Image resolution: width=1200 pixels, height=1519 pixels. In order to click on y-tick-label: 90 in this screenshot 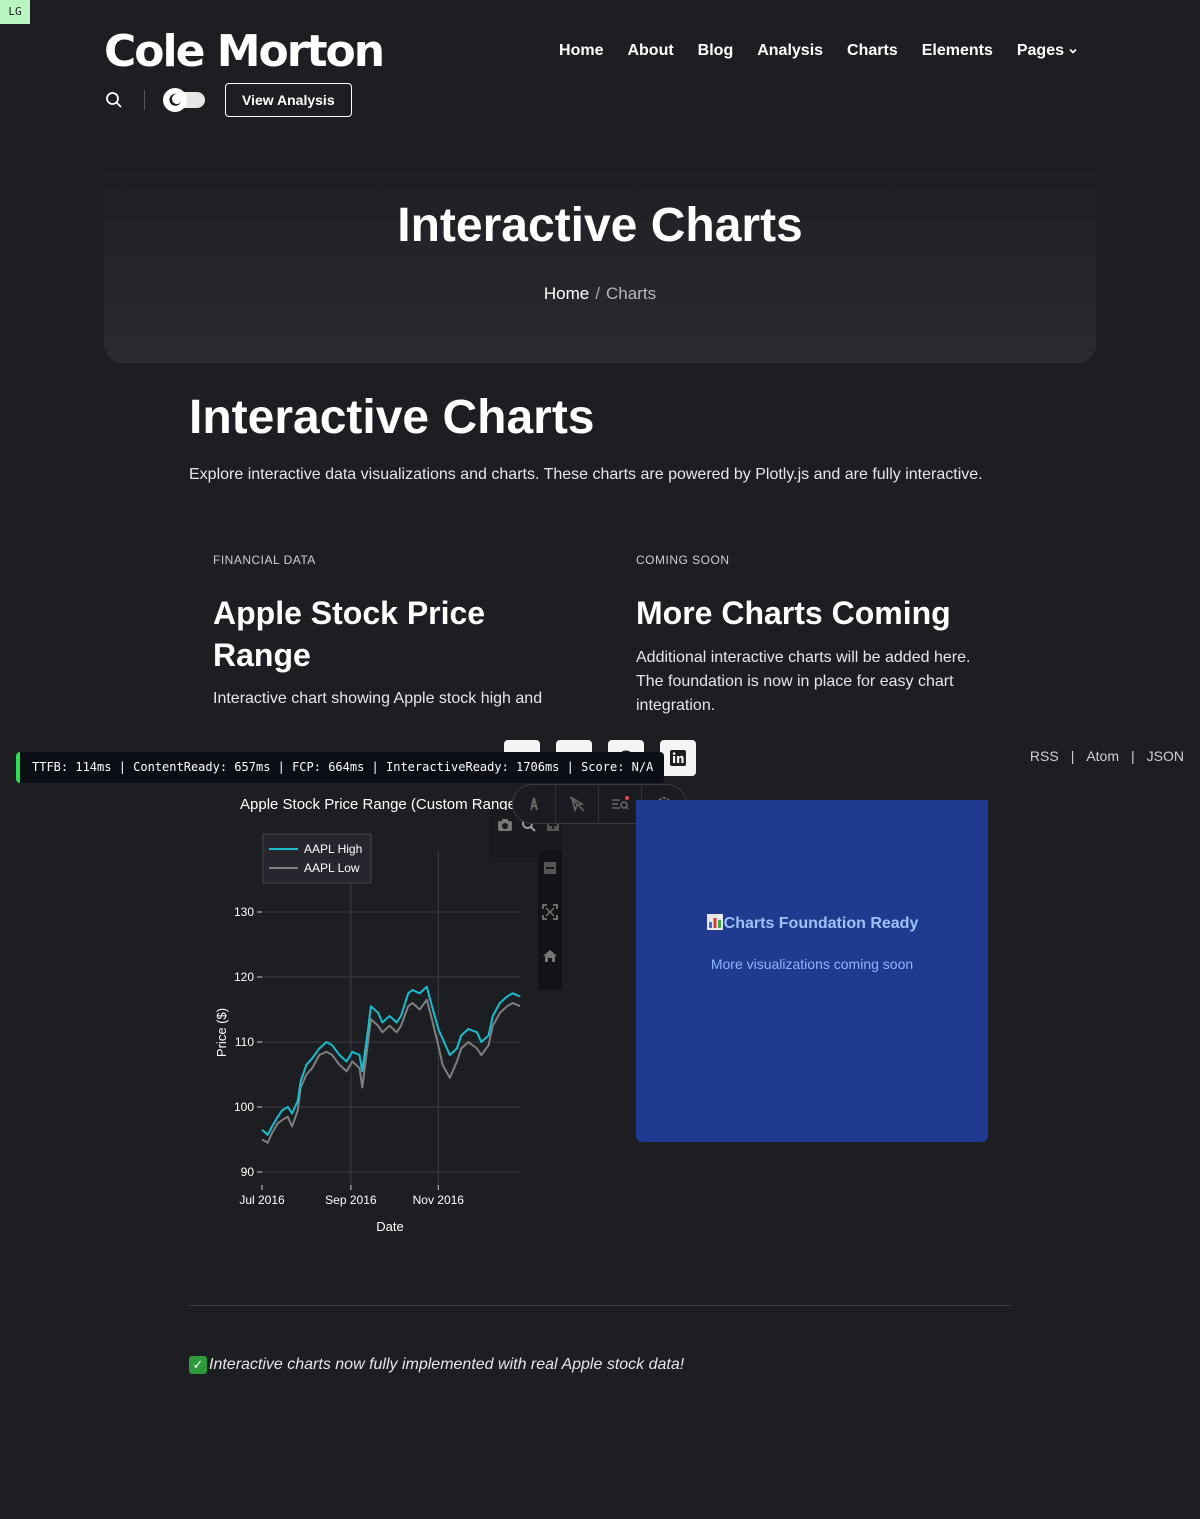, I will do `click(248, 1172)`.